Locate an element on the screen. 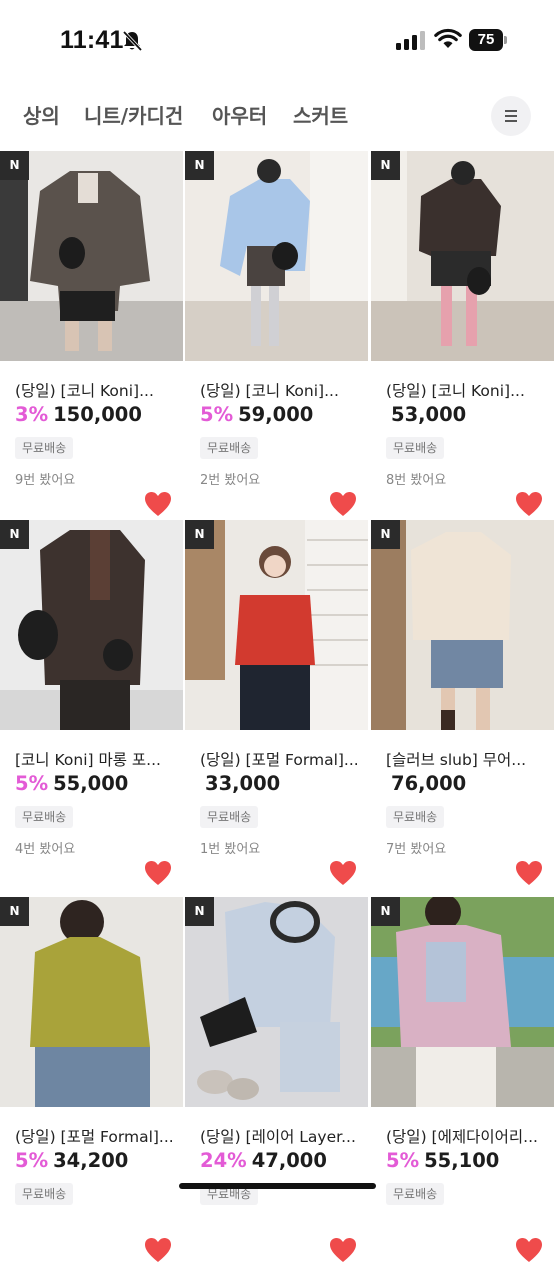  product-card: N [슬러브 slub] 무어... 76,000 무료배송 7번 봤어요 is located at coordinates (462, 709).